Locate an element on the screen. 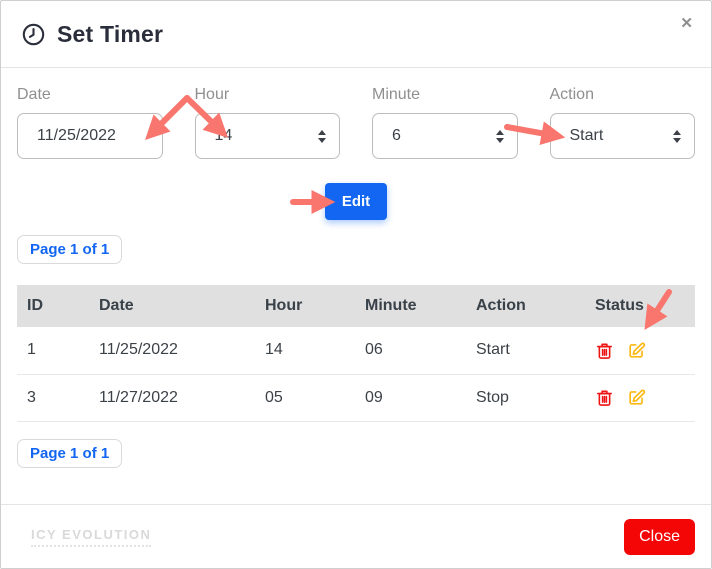  pagination-bottom: Page 1 of 1 is located at coordinates (356, 453).